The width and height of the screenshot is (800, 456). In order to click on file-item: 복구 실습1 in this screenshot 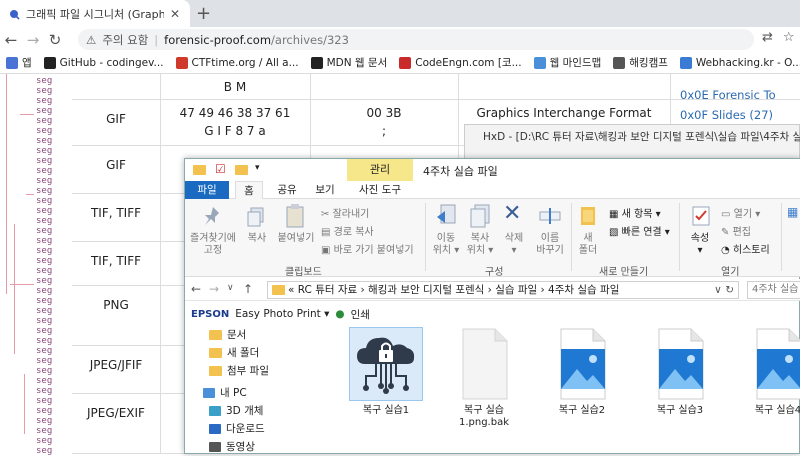, I will do `click(386, 372)`.